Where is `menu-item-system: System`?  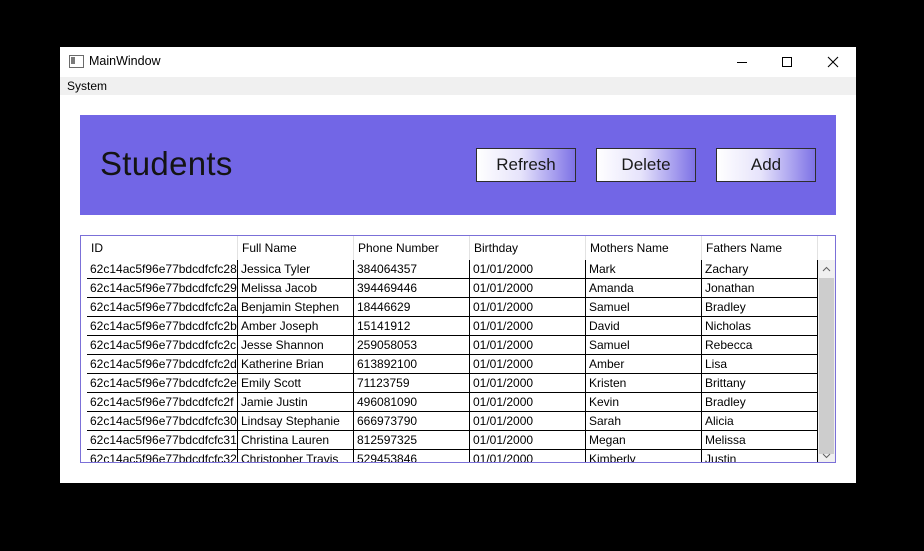
menu-item-system: System is located at coordinates (87, 86).